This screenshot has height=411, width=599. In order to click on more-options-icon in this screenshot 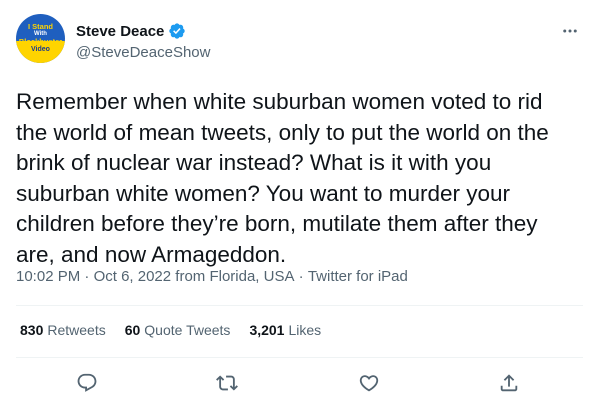, I will do `click(570, 31)`.